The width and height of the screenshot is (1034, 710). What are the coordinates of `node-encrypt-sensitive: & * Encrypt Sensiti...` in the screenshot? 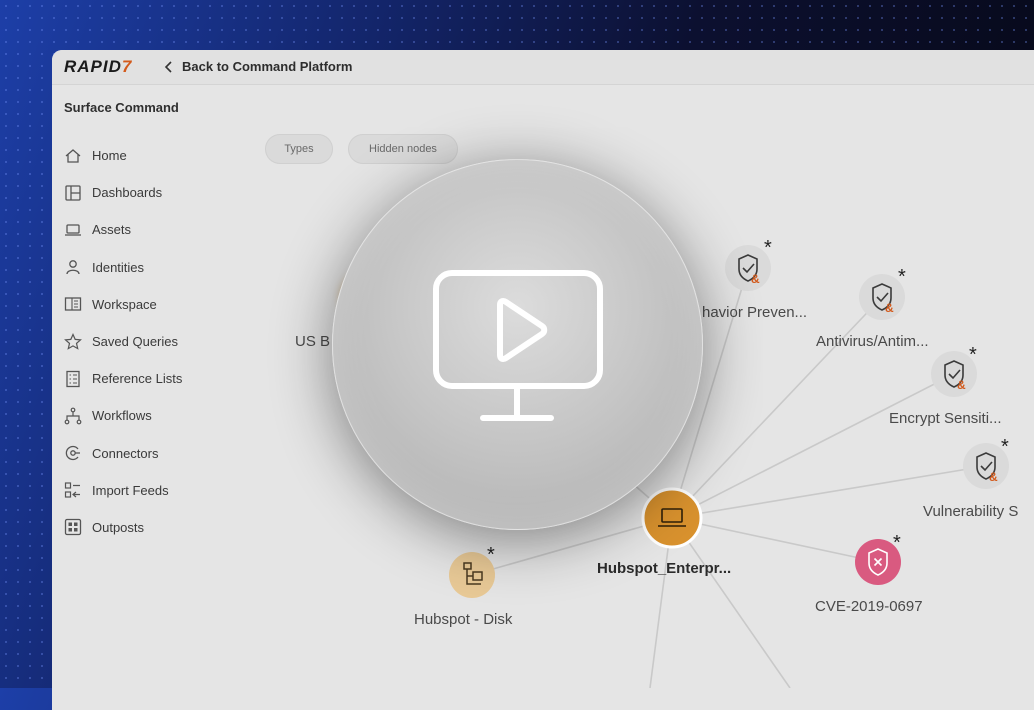 It's located at (945, 385).